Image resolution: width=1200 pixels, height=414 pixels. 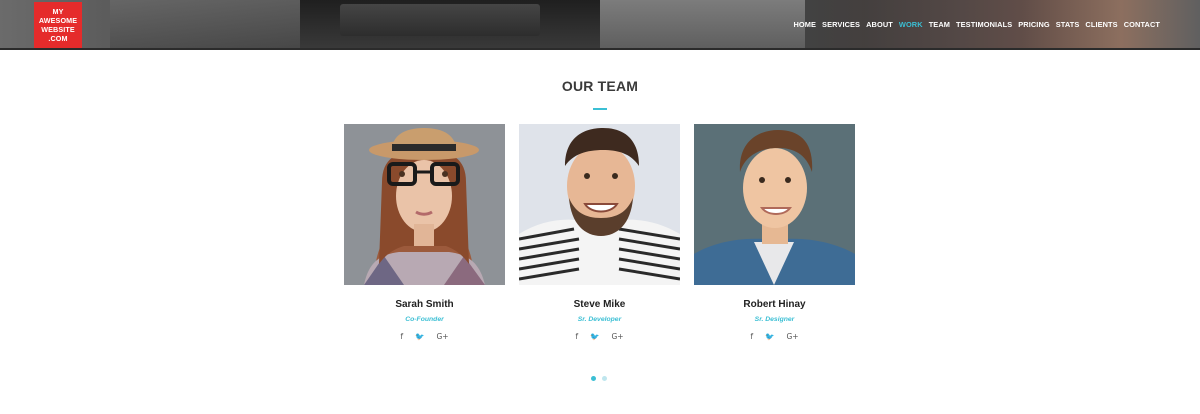 What do you see at coordinates (911, 24) in the screenshot?
I see `nav-work: WORK` at bounding box center [911, 24].